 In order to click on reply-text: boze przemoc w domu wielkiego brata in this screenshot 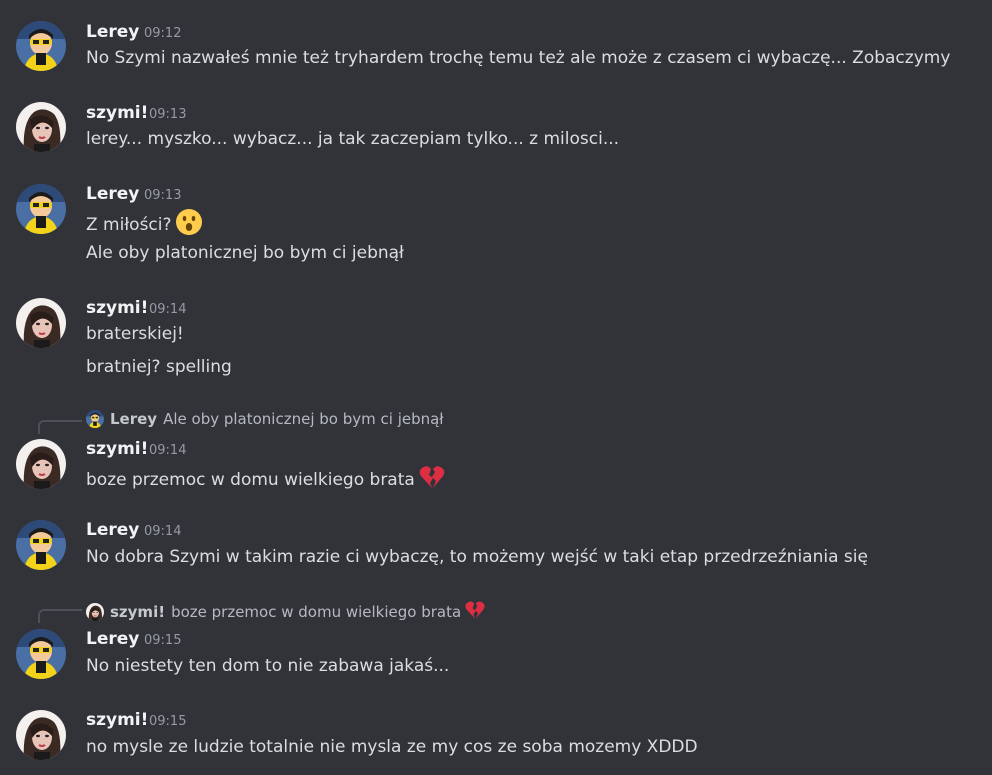, I will do `click(316, 612)`.